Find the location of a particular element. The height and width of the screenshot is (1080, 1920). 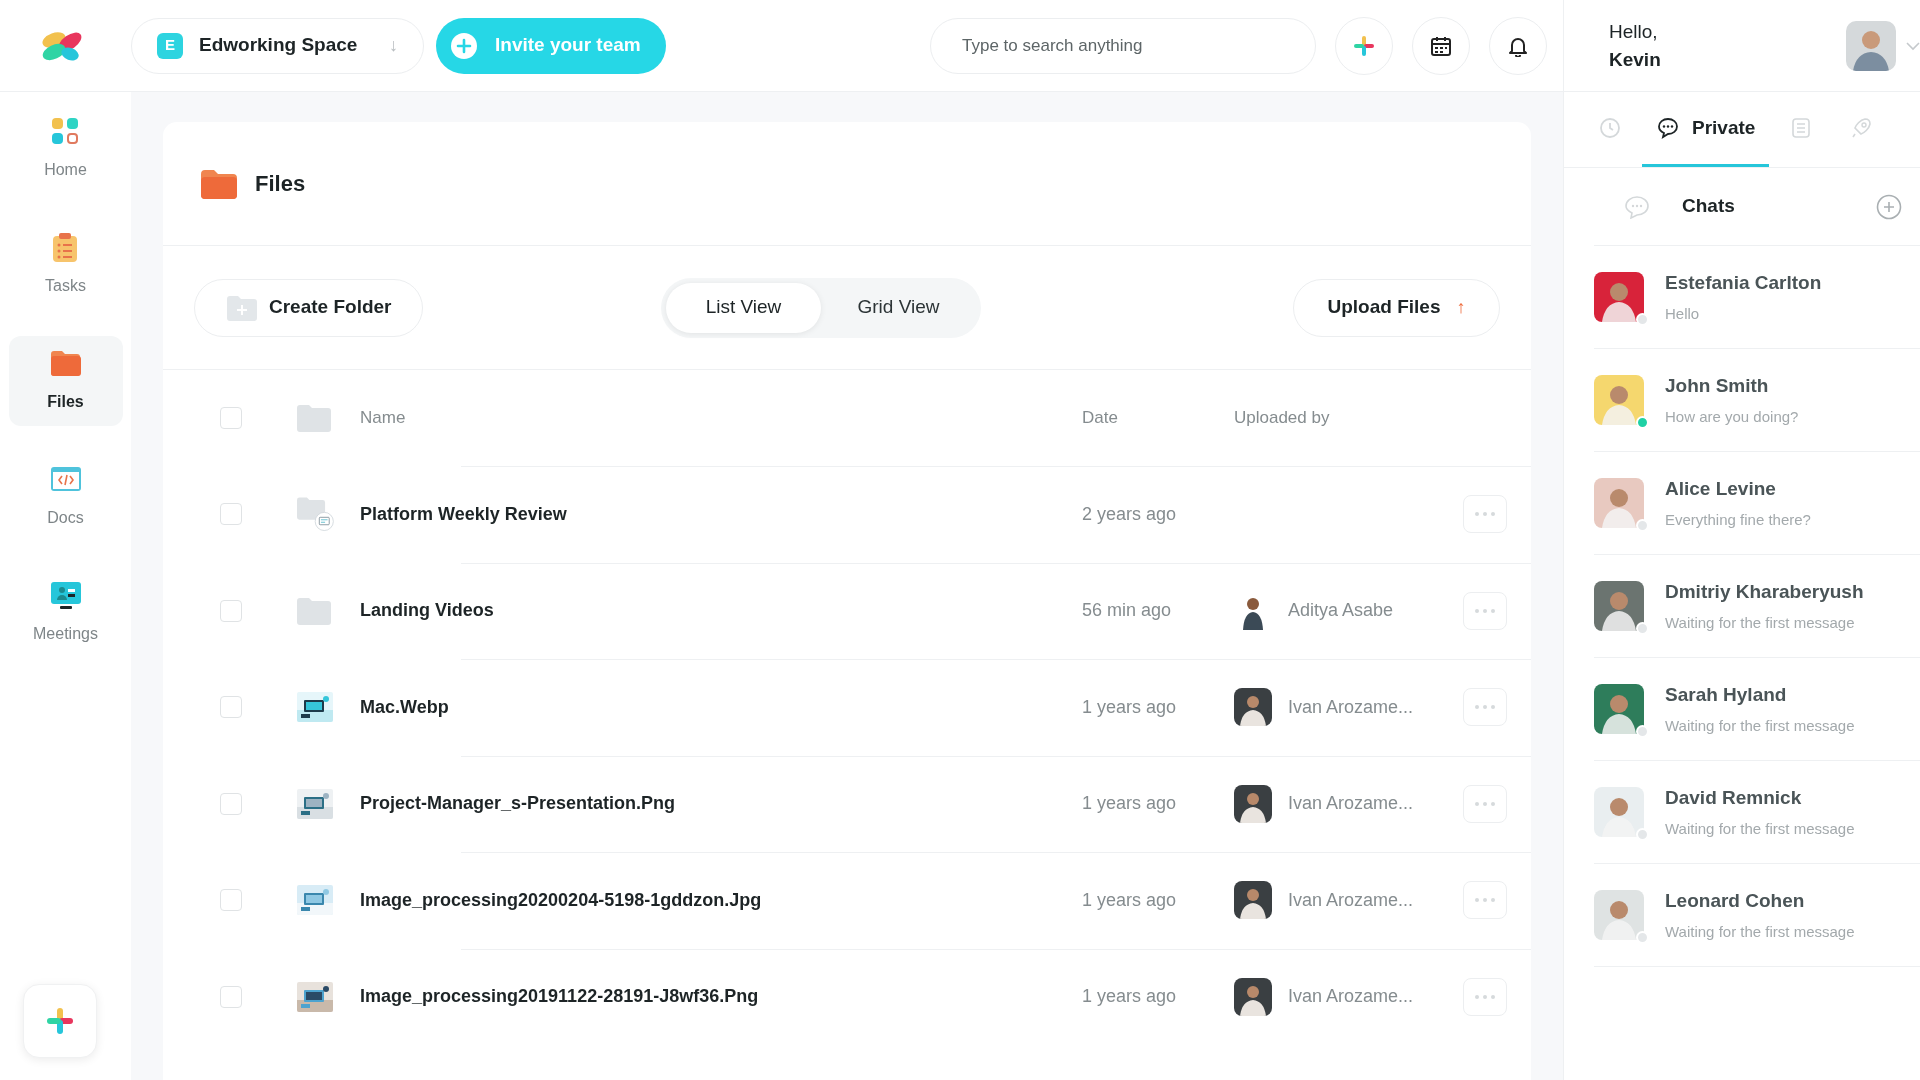

workspace-badge: E is located at coordinates (170, 45).